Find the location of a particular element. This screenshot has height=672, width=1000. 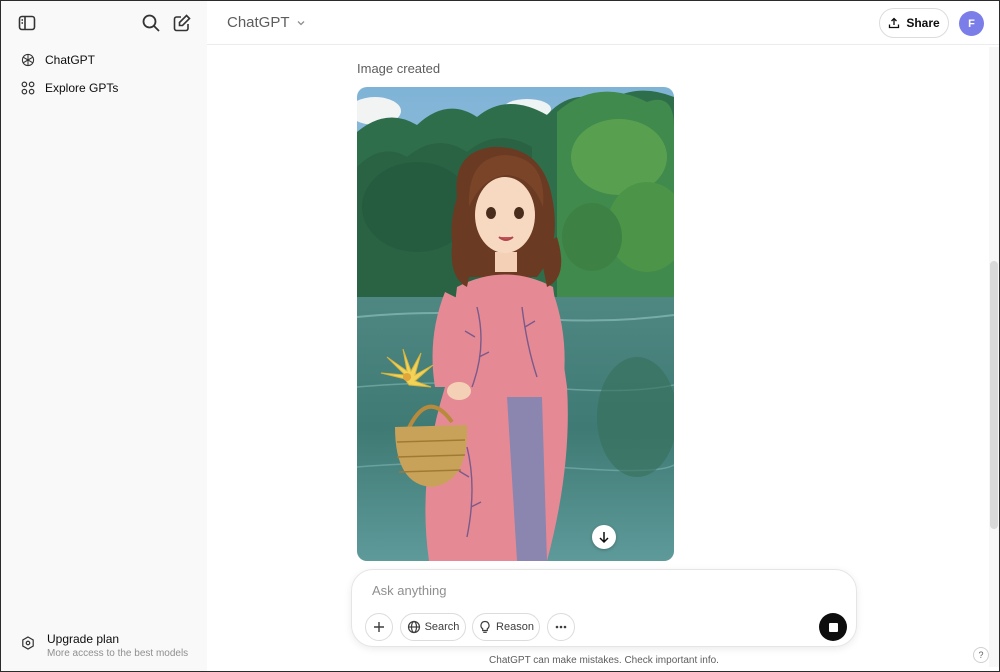

more-dots-icon is located at coordinates (561, 627).